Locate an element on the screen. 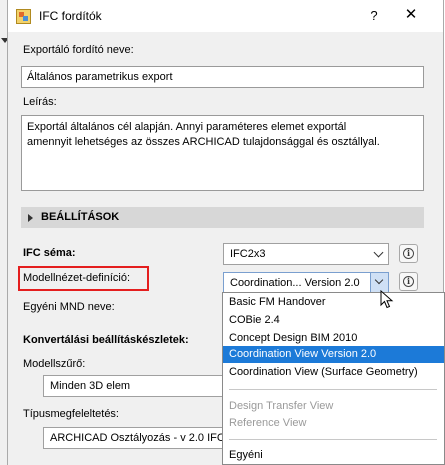  window-title: IFC fordítók is located at coordinates (70, 16).